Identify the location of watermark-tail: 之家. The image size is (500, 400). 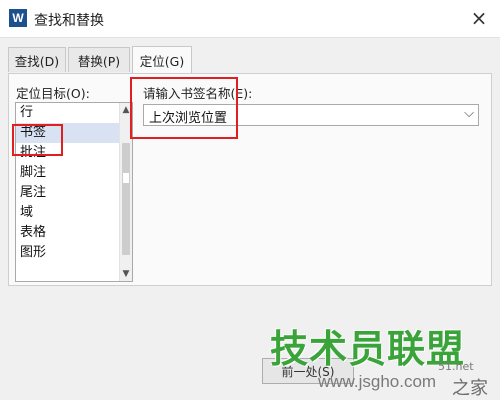
(470, 388).